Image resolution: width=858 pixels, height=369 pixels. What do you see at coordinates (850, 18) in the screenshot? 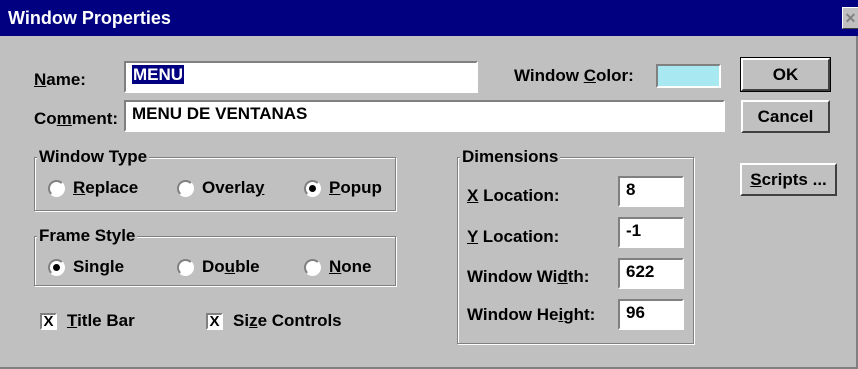
I see `close-icon: ✕` at bounding box center [850, 18].